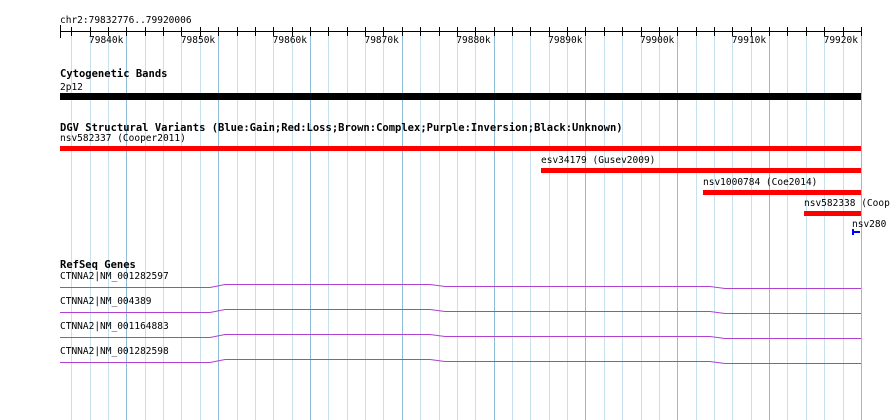 The height and width of the screenshot is (420, 890). Describe the element at coordinates (289, 40) in the screenshot. I see `ruler-tick-label: 79860k` at that location.